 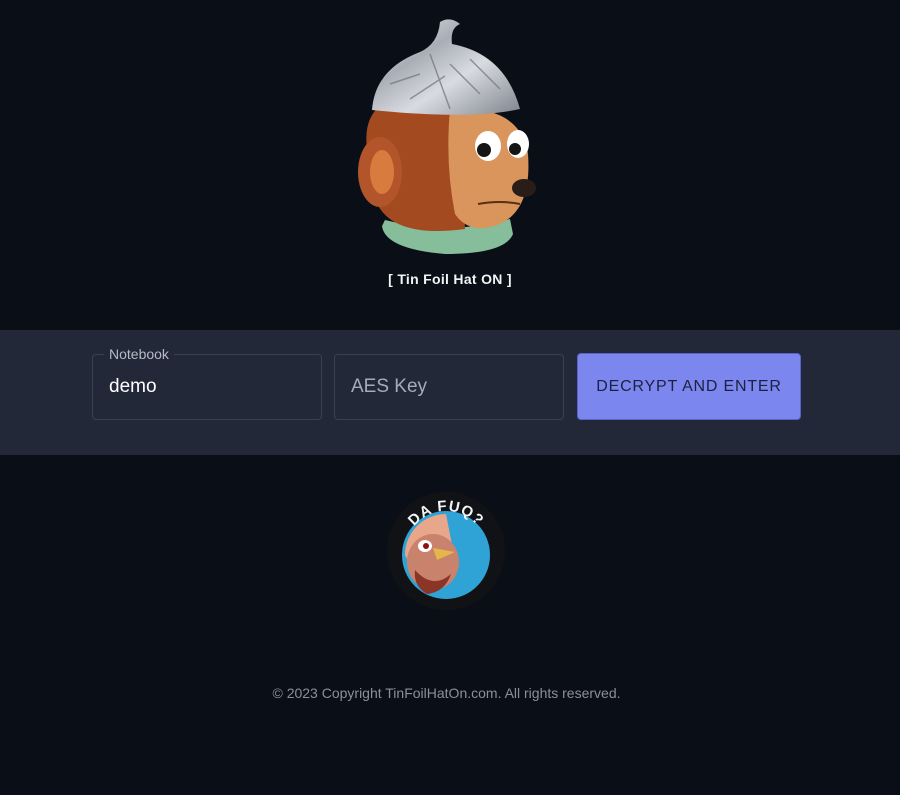 I want to click on notebook-input, so click(x=207, y=387).